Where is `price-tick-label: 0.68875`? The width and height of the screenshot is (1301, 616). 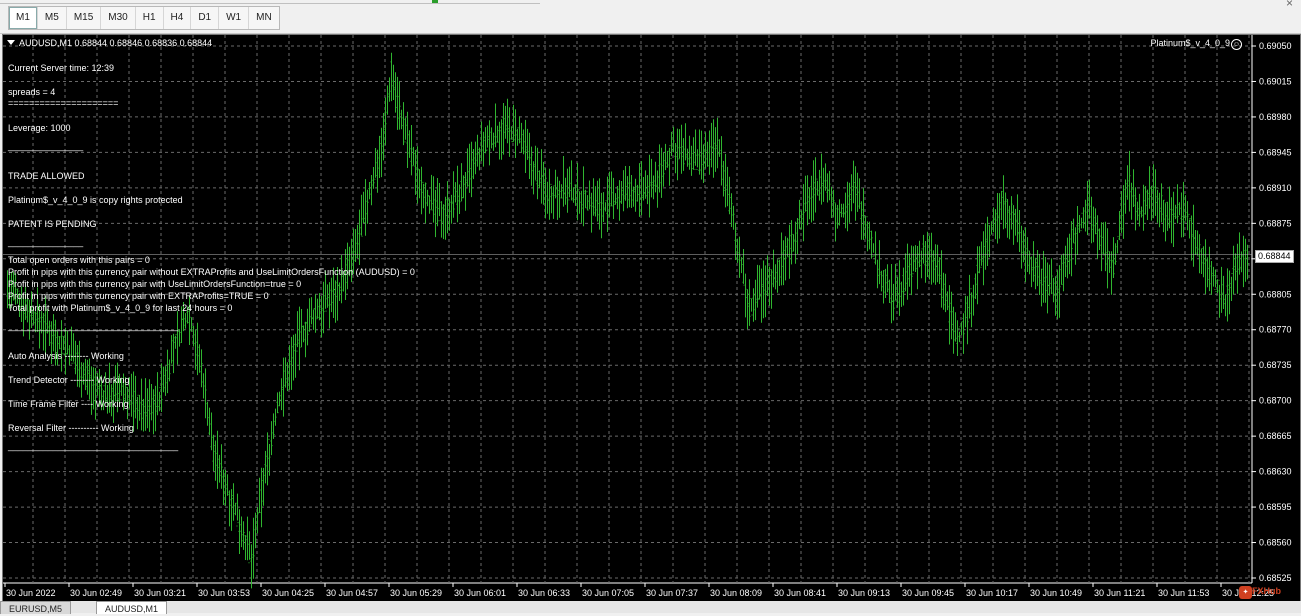 price-tick-label: 0.68875 is located at coordinates (1275, 223).